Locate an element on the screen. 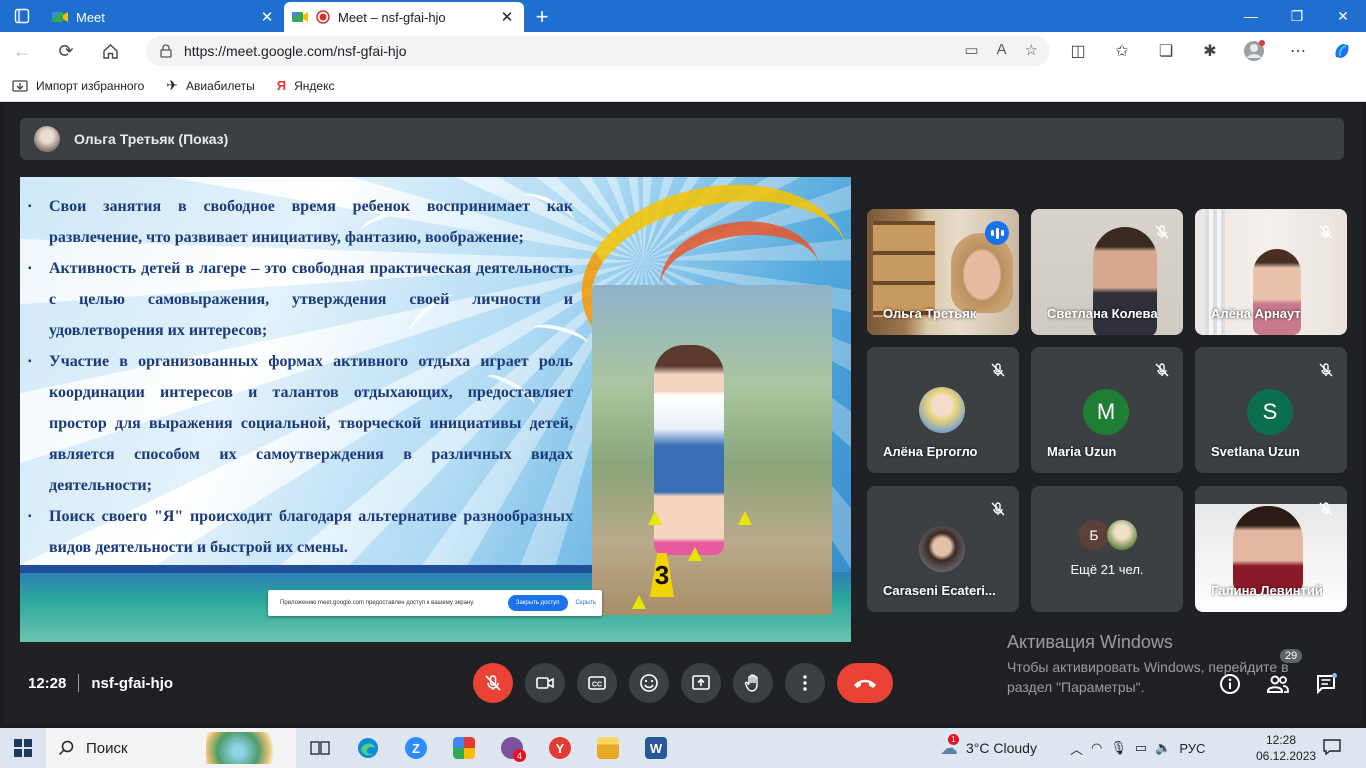 The width and height of the screenshot is (1366, 768). info-icon is located at coordinates (1230, 684).